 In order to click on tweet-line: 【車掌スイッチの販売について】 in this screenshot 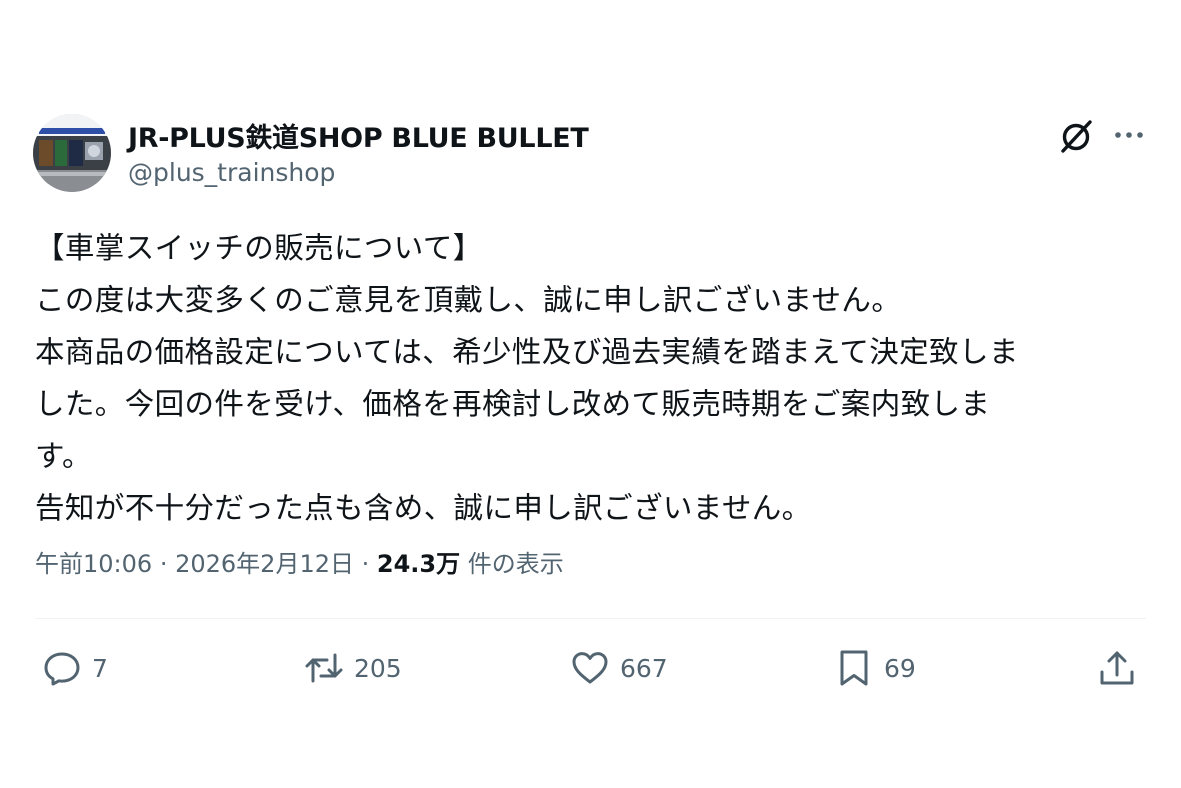, I will do `click(259, 248)`.